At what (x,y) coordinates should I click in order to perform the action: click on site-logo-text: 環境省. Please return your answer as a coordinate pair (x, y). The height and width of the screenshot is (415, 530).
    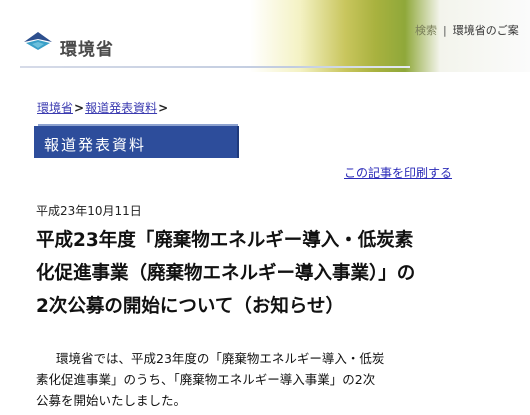
    Looking at the image, I should click on (87, 47).